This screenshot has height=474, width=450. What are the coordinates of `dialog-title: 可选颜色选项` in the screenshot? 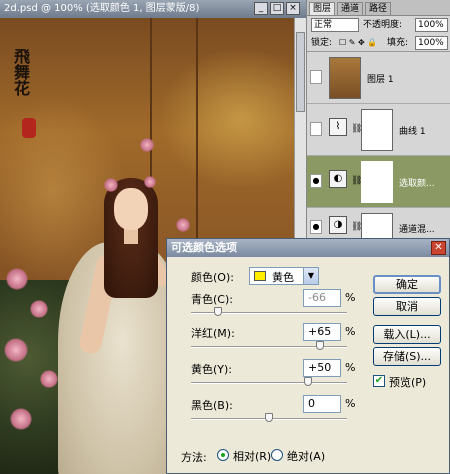 It's located at (308, 248).